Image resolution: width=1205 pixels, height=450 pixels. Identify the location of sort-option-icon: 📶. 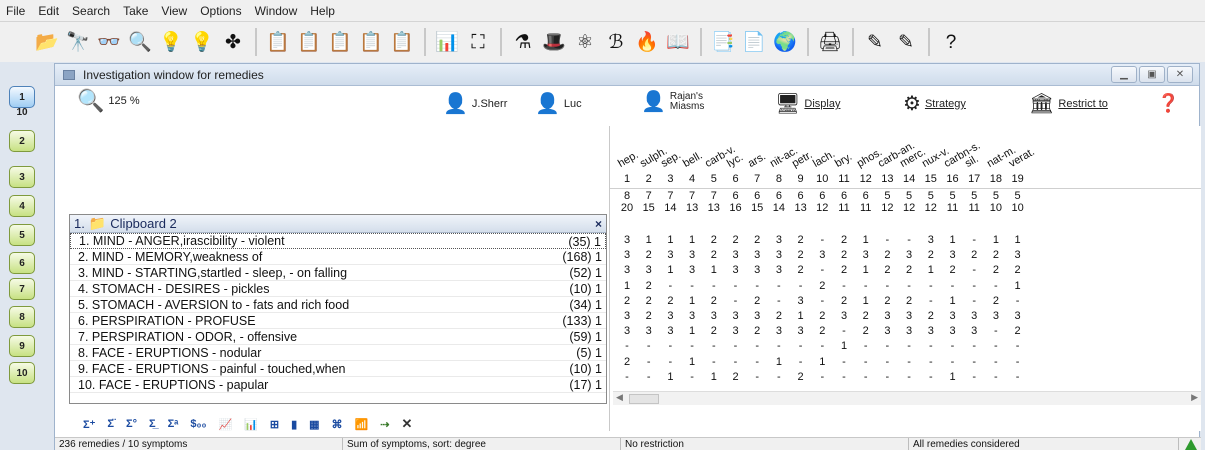
(362, 424).